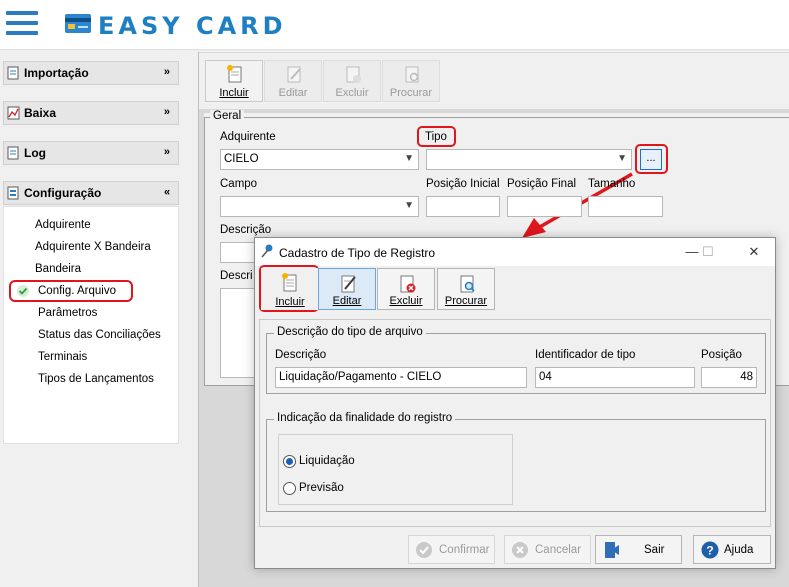  Describe the element at coordinates (327, 461) in the screenshot. I see `radio-liquidacao-label: Liquidação` at that location.